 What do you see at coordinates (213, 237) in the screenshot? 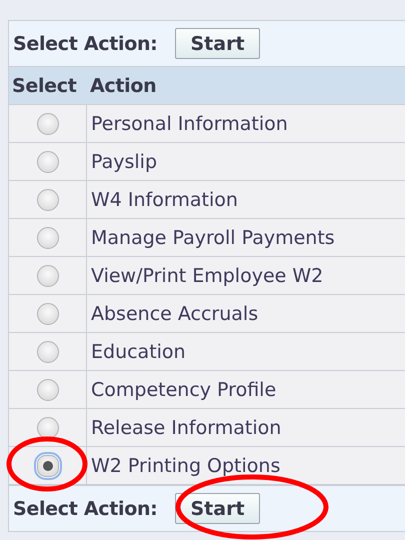
I see `action-name: Manage Payroll Payments` at bounding box center [213, 237].